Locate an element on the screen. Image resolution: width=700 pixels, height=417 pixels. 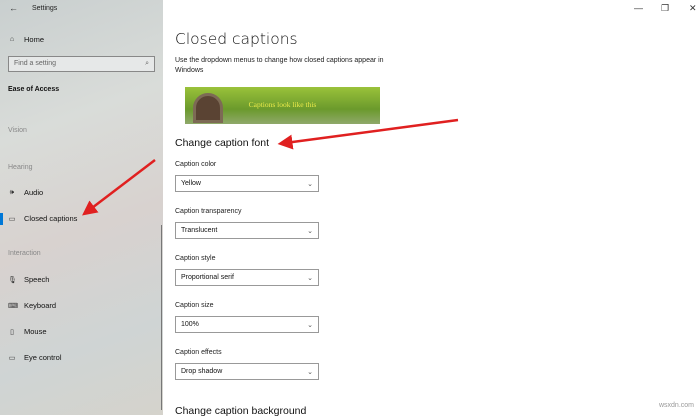
arrow-to-closed-captions is located at coordinates (119, 187).